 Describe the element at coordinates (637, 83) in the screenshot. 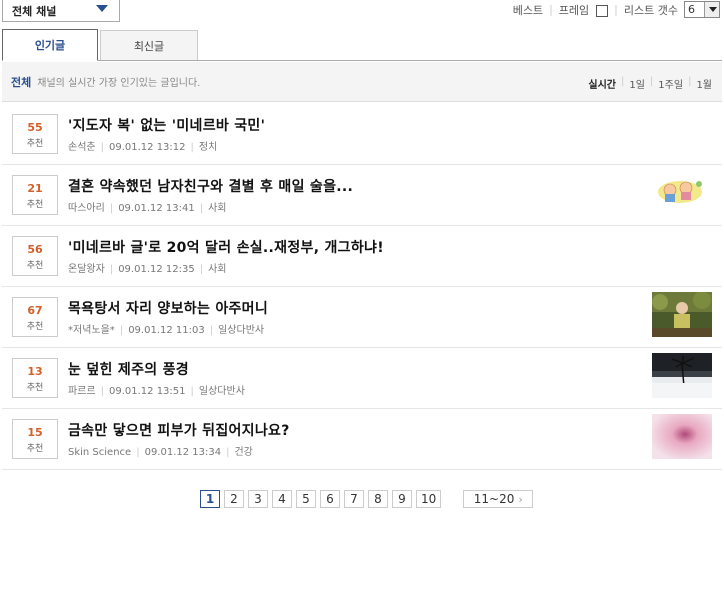

I see `period-1day: 1일` at that location.